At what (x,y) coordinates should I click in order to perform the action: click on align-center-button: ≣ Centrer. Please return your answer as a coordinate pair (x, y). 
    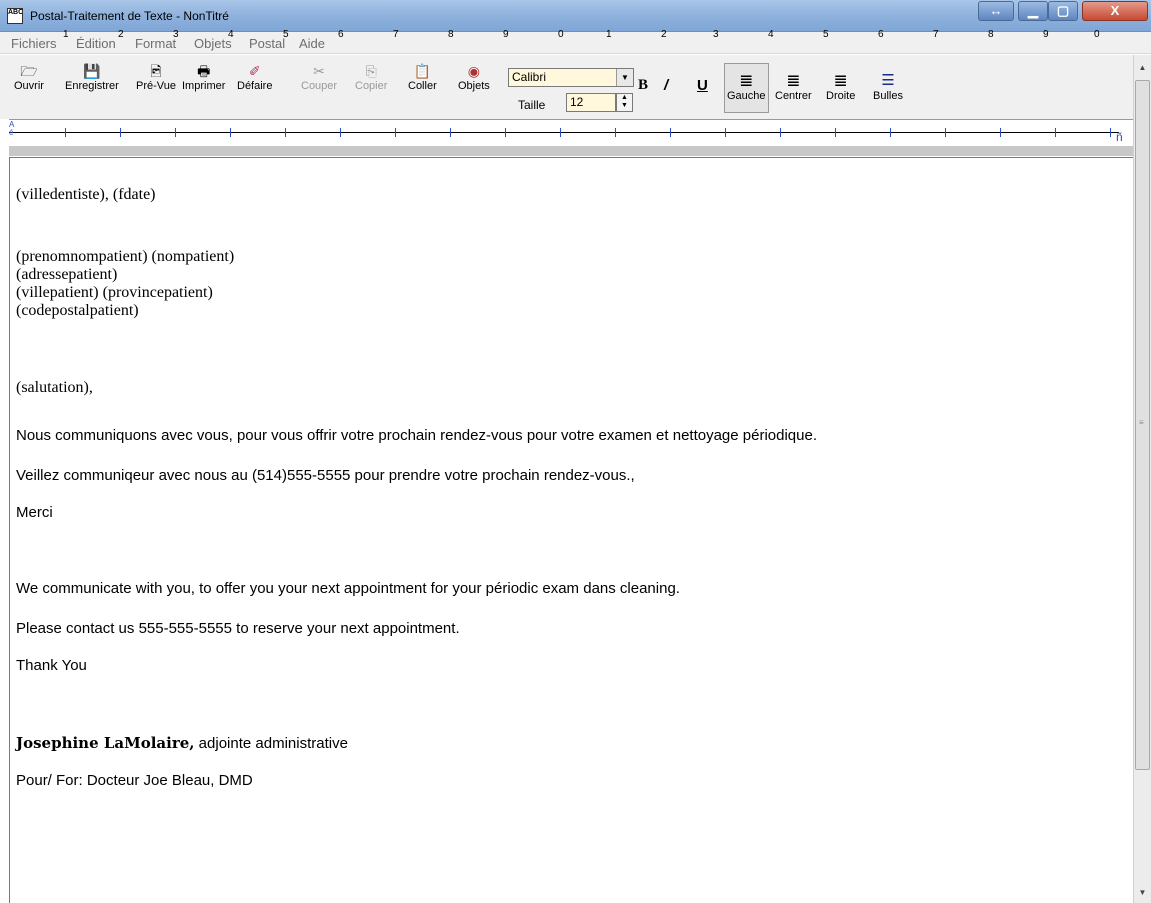
    Looking at the image, I should click on (793, 87).